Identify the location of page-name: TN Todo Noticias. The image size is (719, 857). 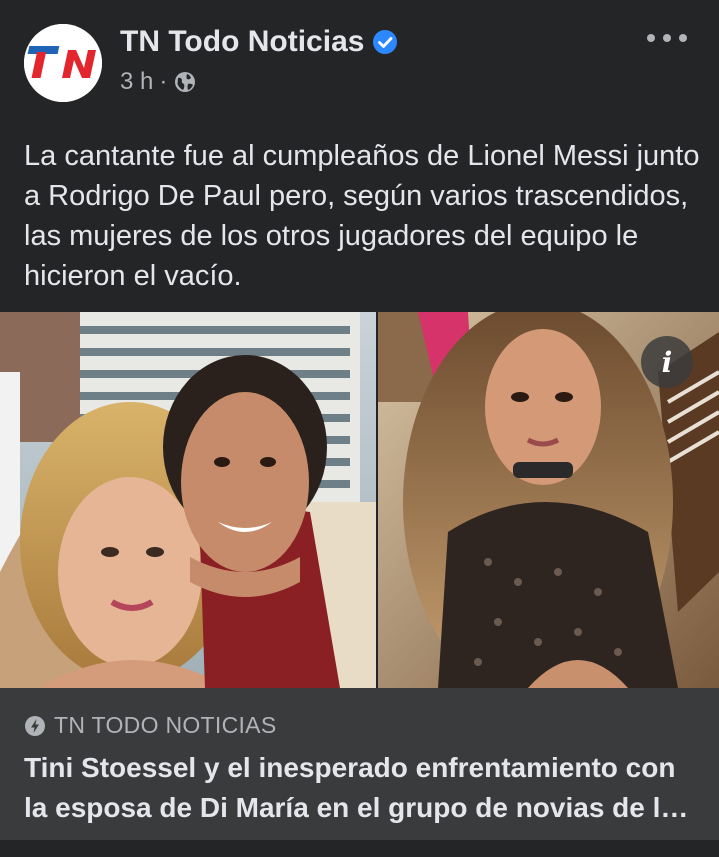
(242, 42).